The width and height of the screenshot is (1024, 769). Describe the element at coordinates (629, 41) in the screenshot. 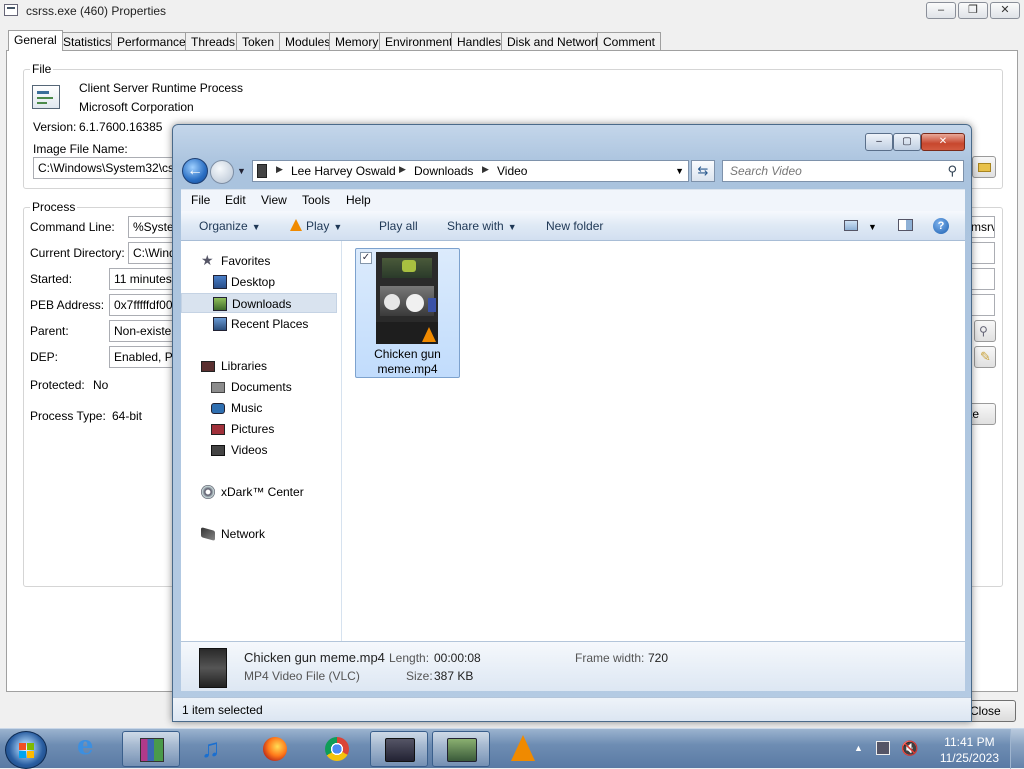

I see `tab-comment: Comment` at that location.